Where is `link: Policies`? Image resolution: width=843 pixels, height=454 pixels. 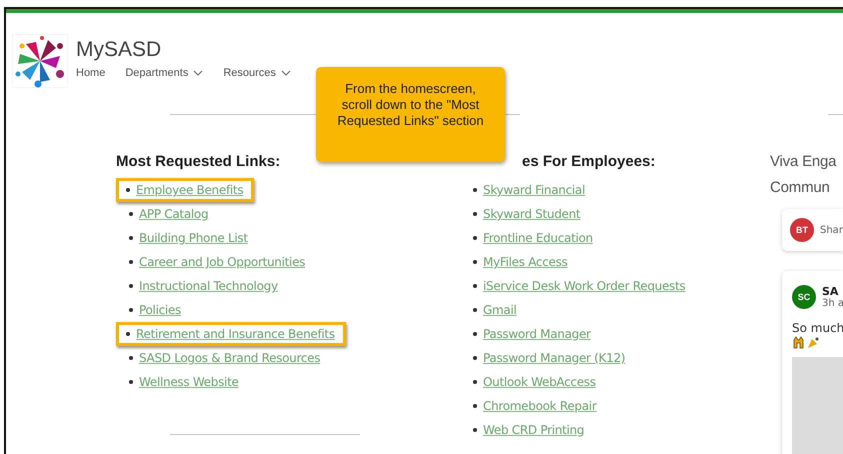
link: Policies is located at coordinates (160, 310).